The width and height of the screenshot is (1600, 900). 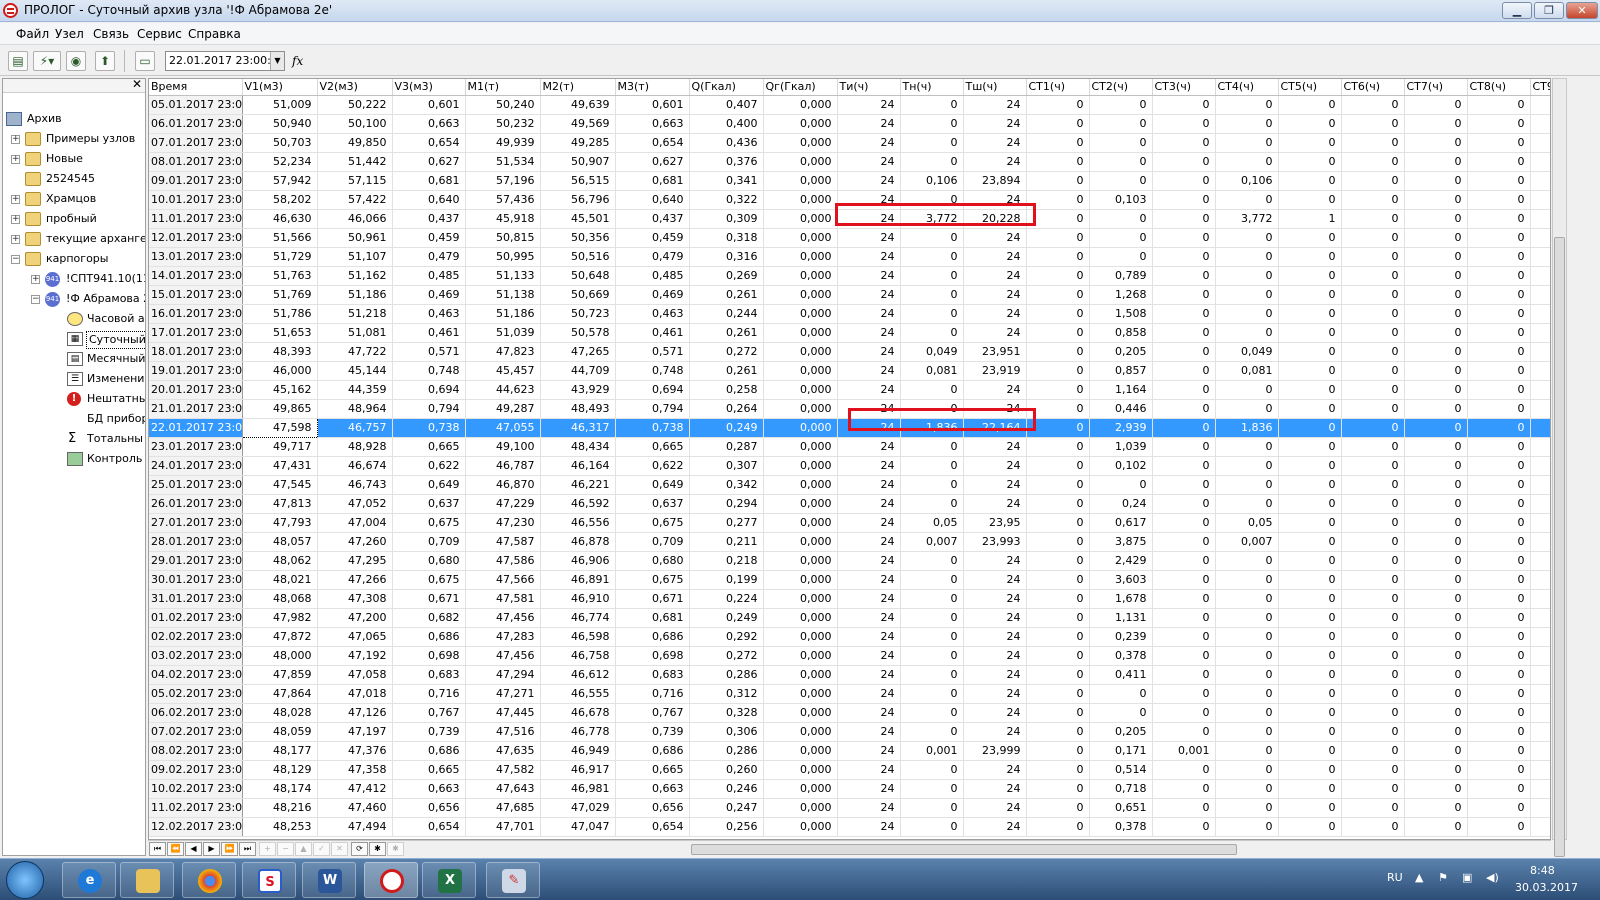 I want to click on row-timestamp-cell: 15.01.2017 23:00, so click(x=196, y=295).